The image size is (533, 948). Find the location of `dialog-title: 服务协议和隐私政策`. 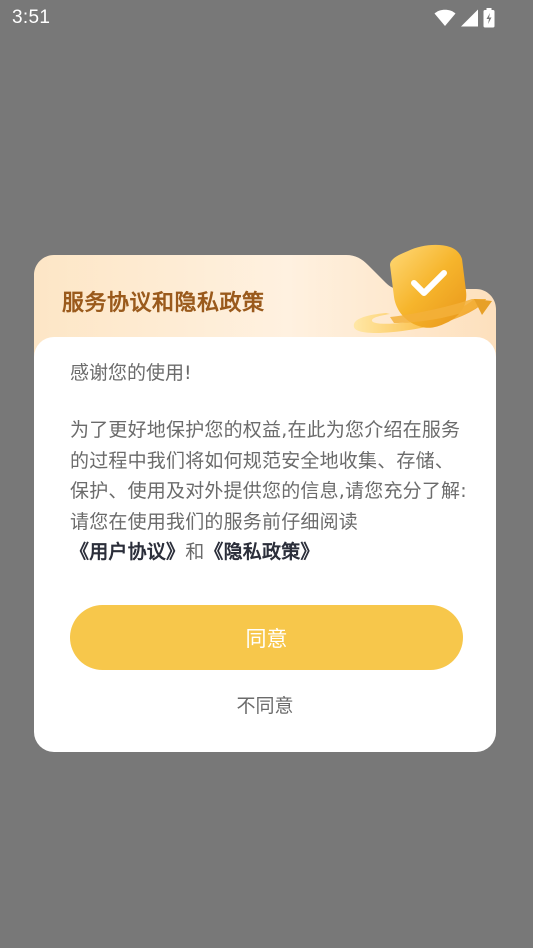

dialog-title: 服务协议和隐私政策 is located at coordinates (163, 303).